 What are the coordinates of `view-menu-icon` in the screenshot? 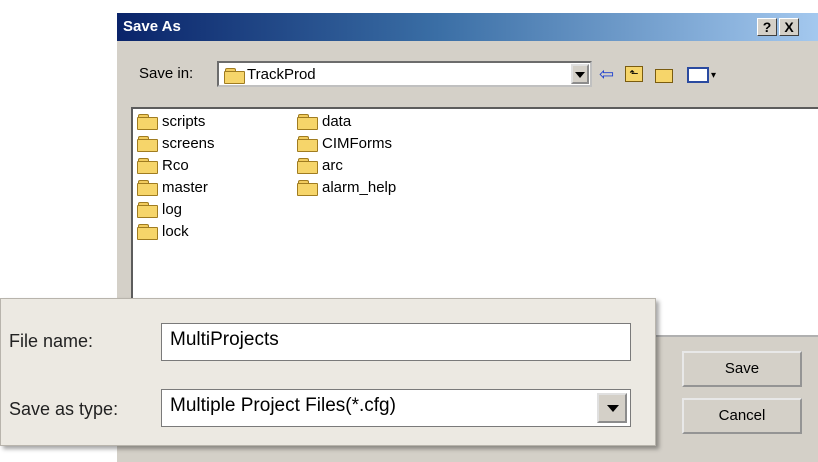 It's located at (698, 75).